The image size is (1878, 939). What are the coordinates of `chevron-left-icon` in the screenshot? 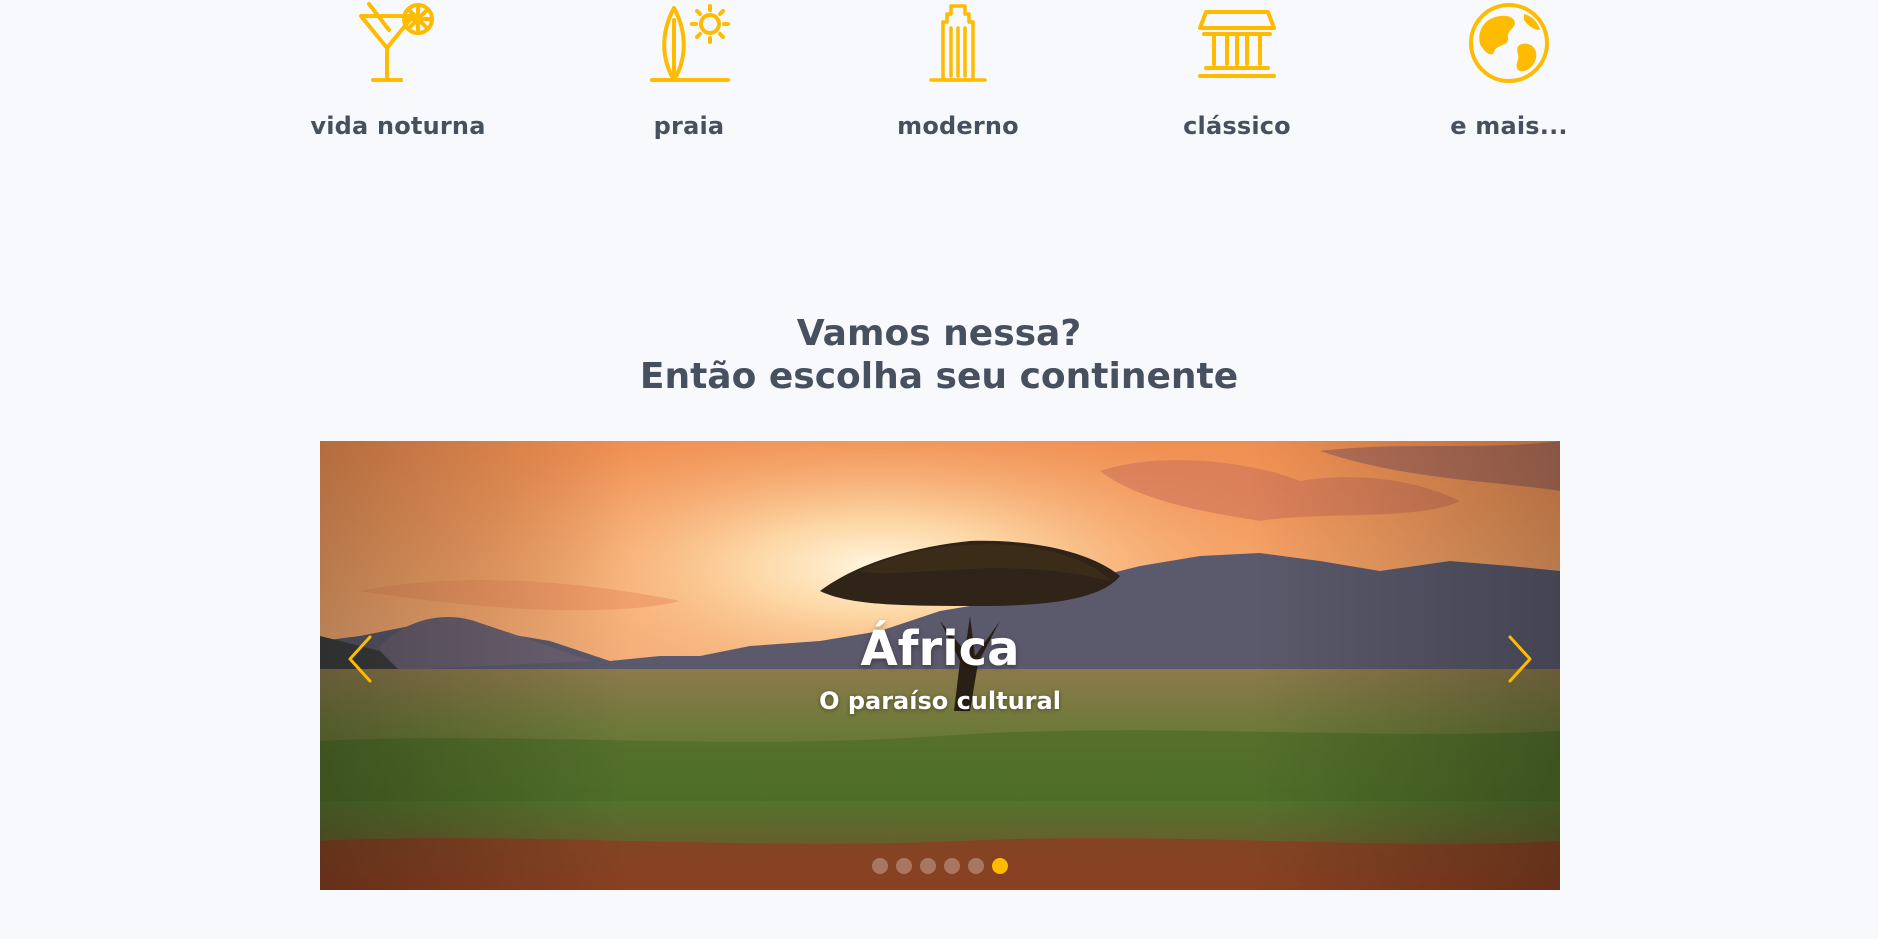 It's located at (360, 659).